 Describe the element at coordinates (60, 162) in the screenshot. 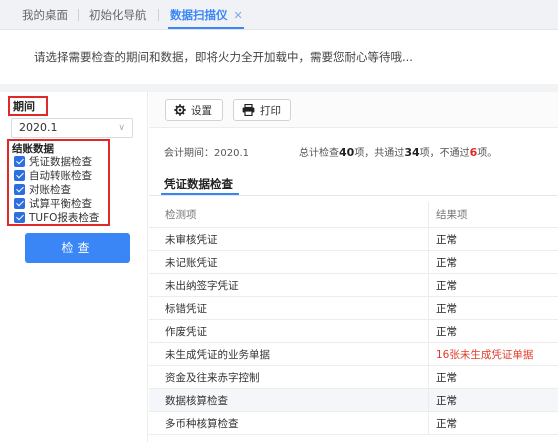

I see `checkbox-label: 凭证数据检查` at that location.